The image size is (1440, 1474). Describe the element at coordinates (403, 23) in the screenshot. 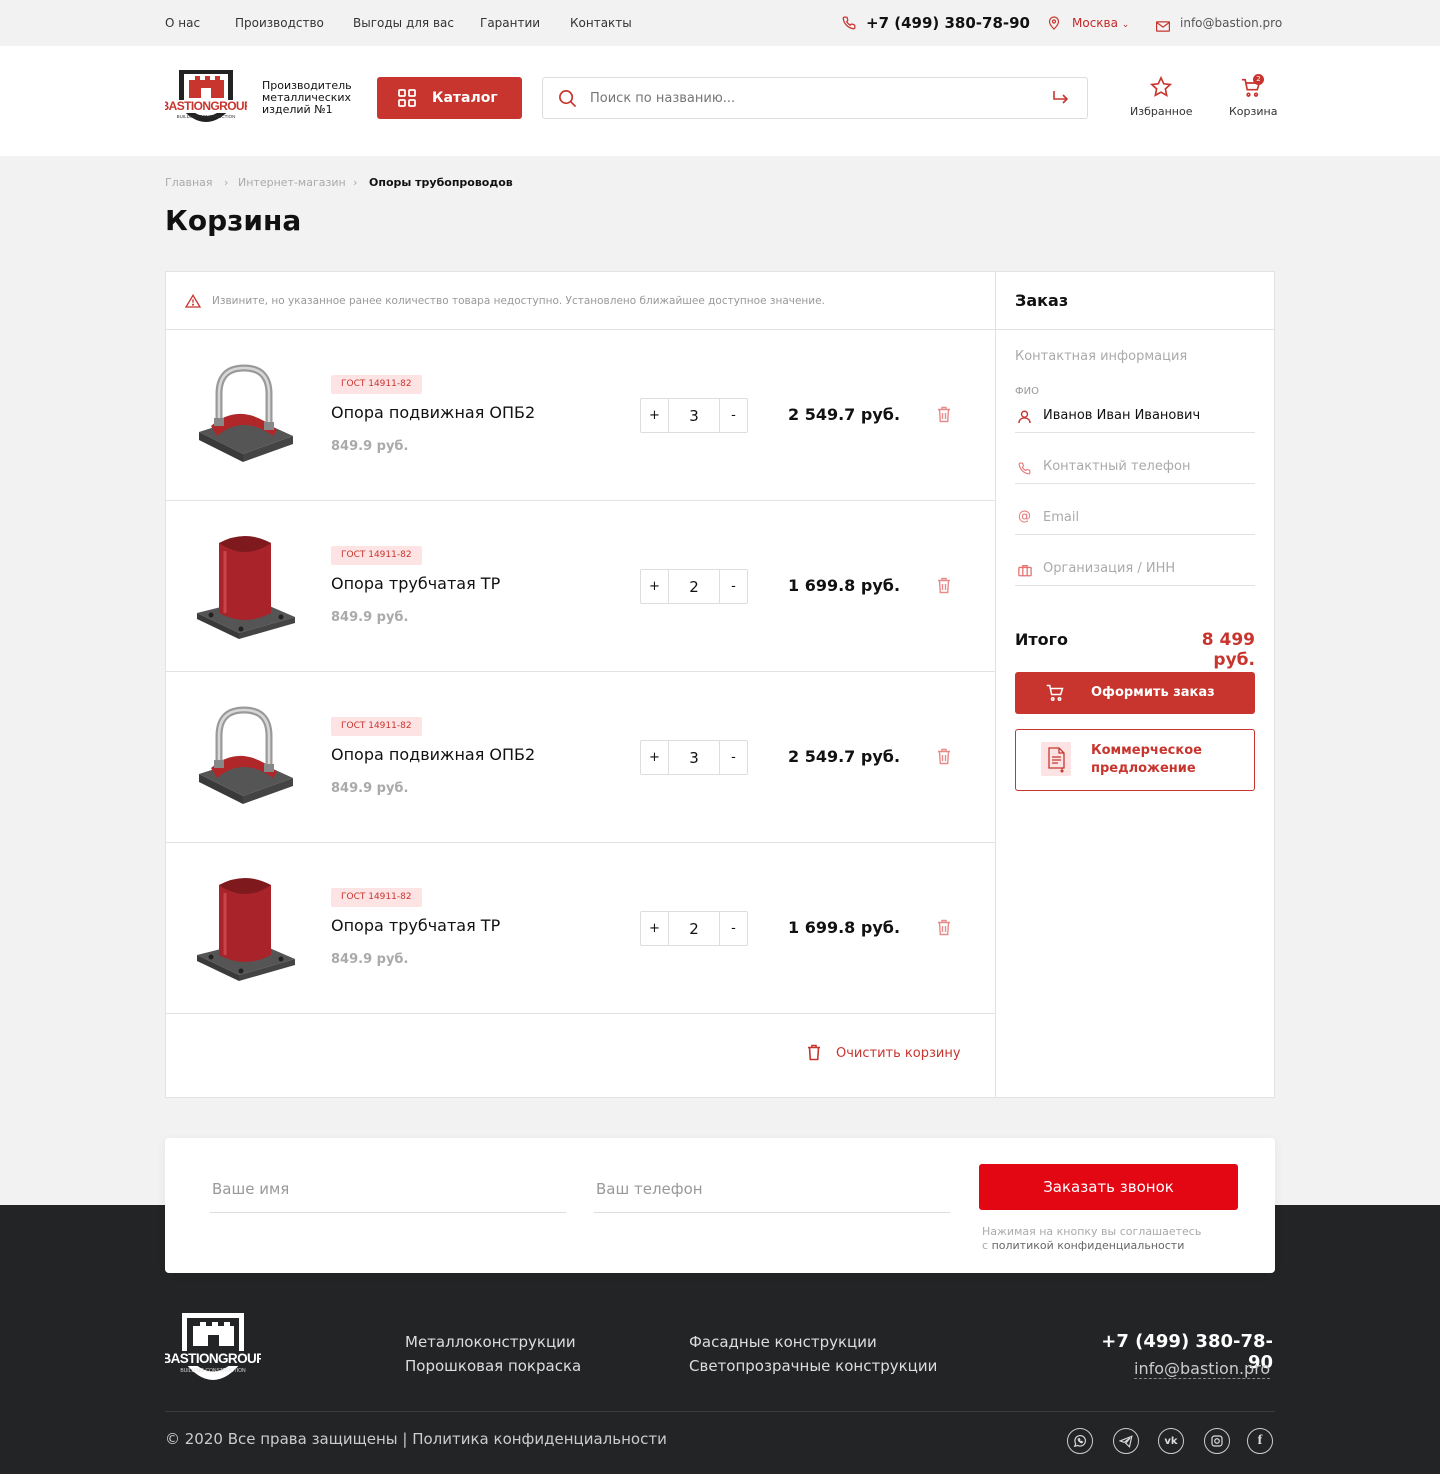

I see `nav-link-benefits: Выгоды для вас` at that location.